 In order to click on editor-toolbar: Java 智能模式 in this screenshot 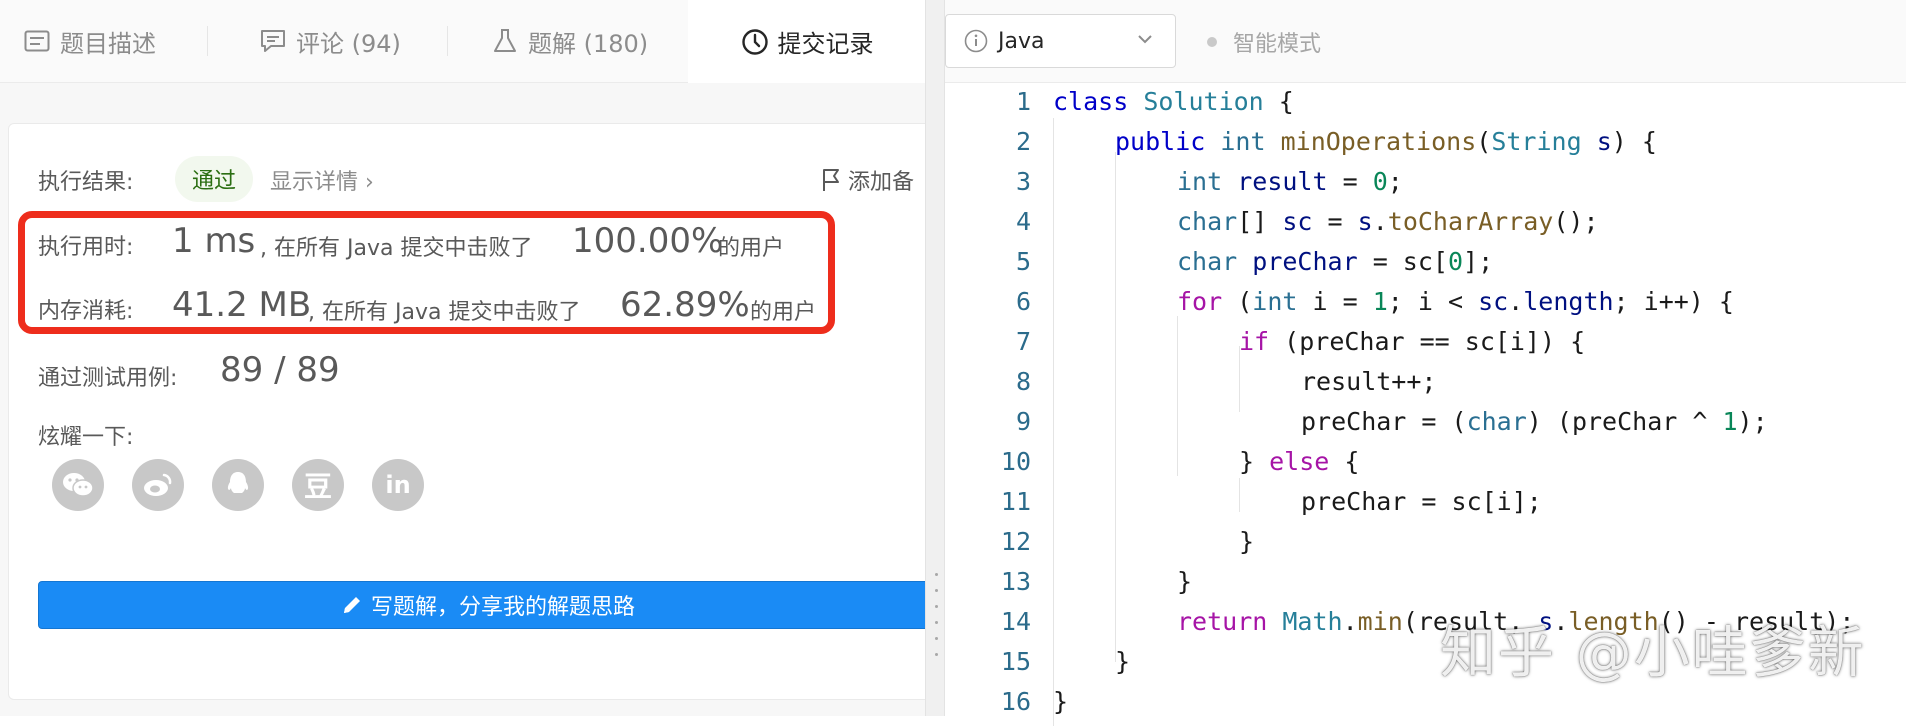, I will do `click(1425, 41)`.